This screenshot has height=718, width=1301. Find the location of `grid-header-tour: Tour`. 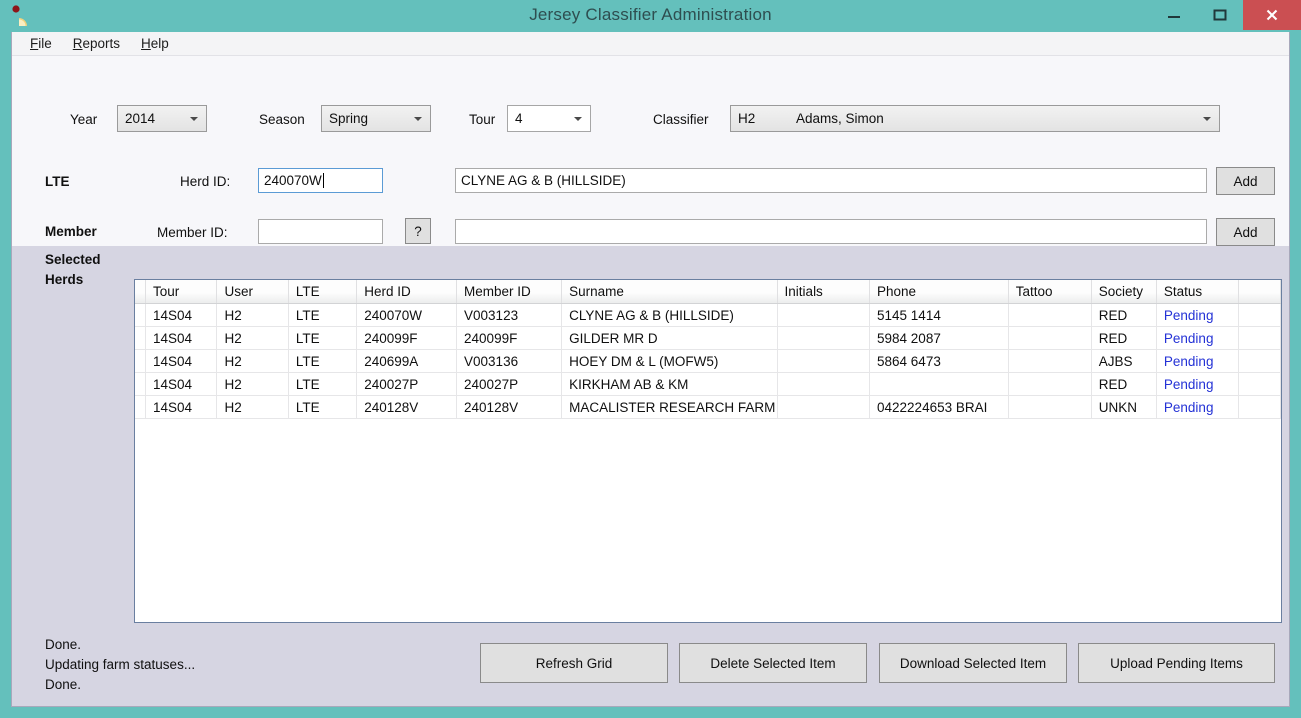

grid-header-tour: Tour is located at coordinates (181, 292).